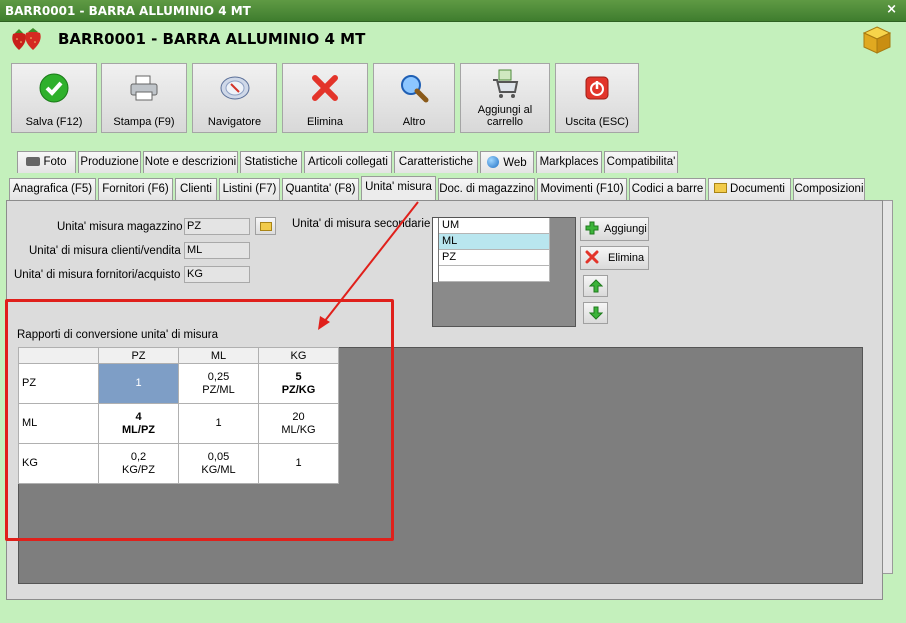  What do you see at coordinates (494, 258) in the screenshot?
I see `list-item: PZ` at bounding box center [494, 258].